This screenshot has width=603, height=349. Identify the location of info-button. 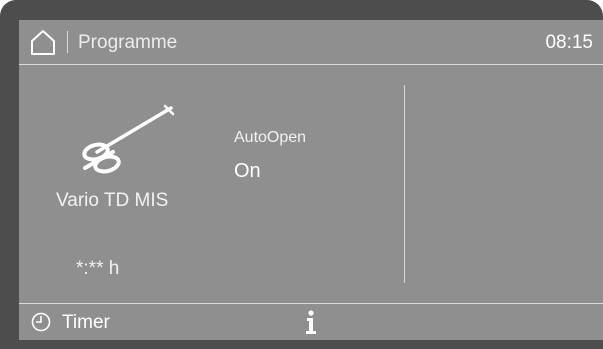
(311, 322).